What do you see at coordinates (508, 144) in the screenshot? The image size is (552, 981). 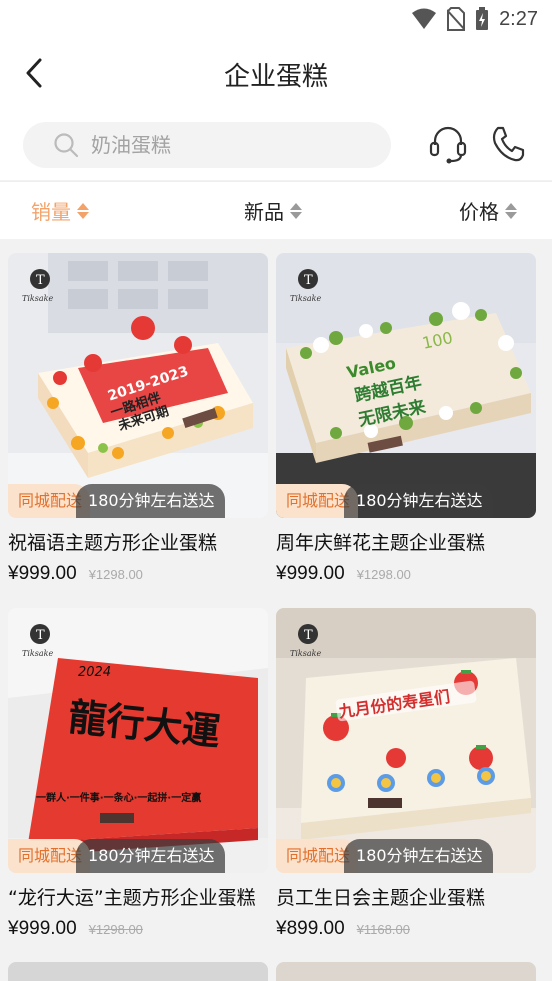 I see `phone-icon` at bounding box center [508, 144].